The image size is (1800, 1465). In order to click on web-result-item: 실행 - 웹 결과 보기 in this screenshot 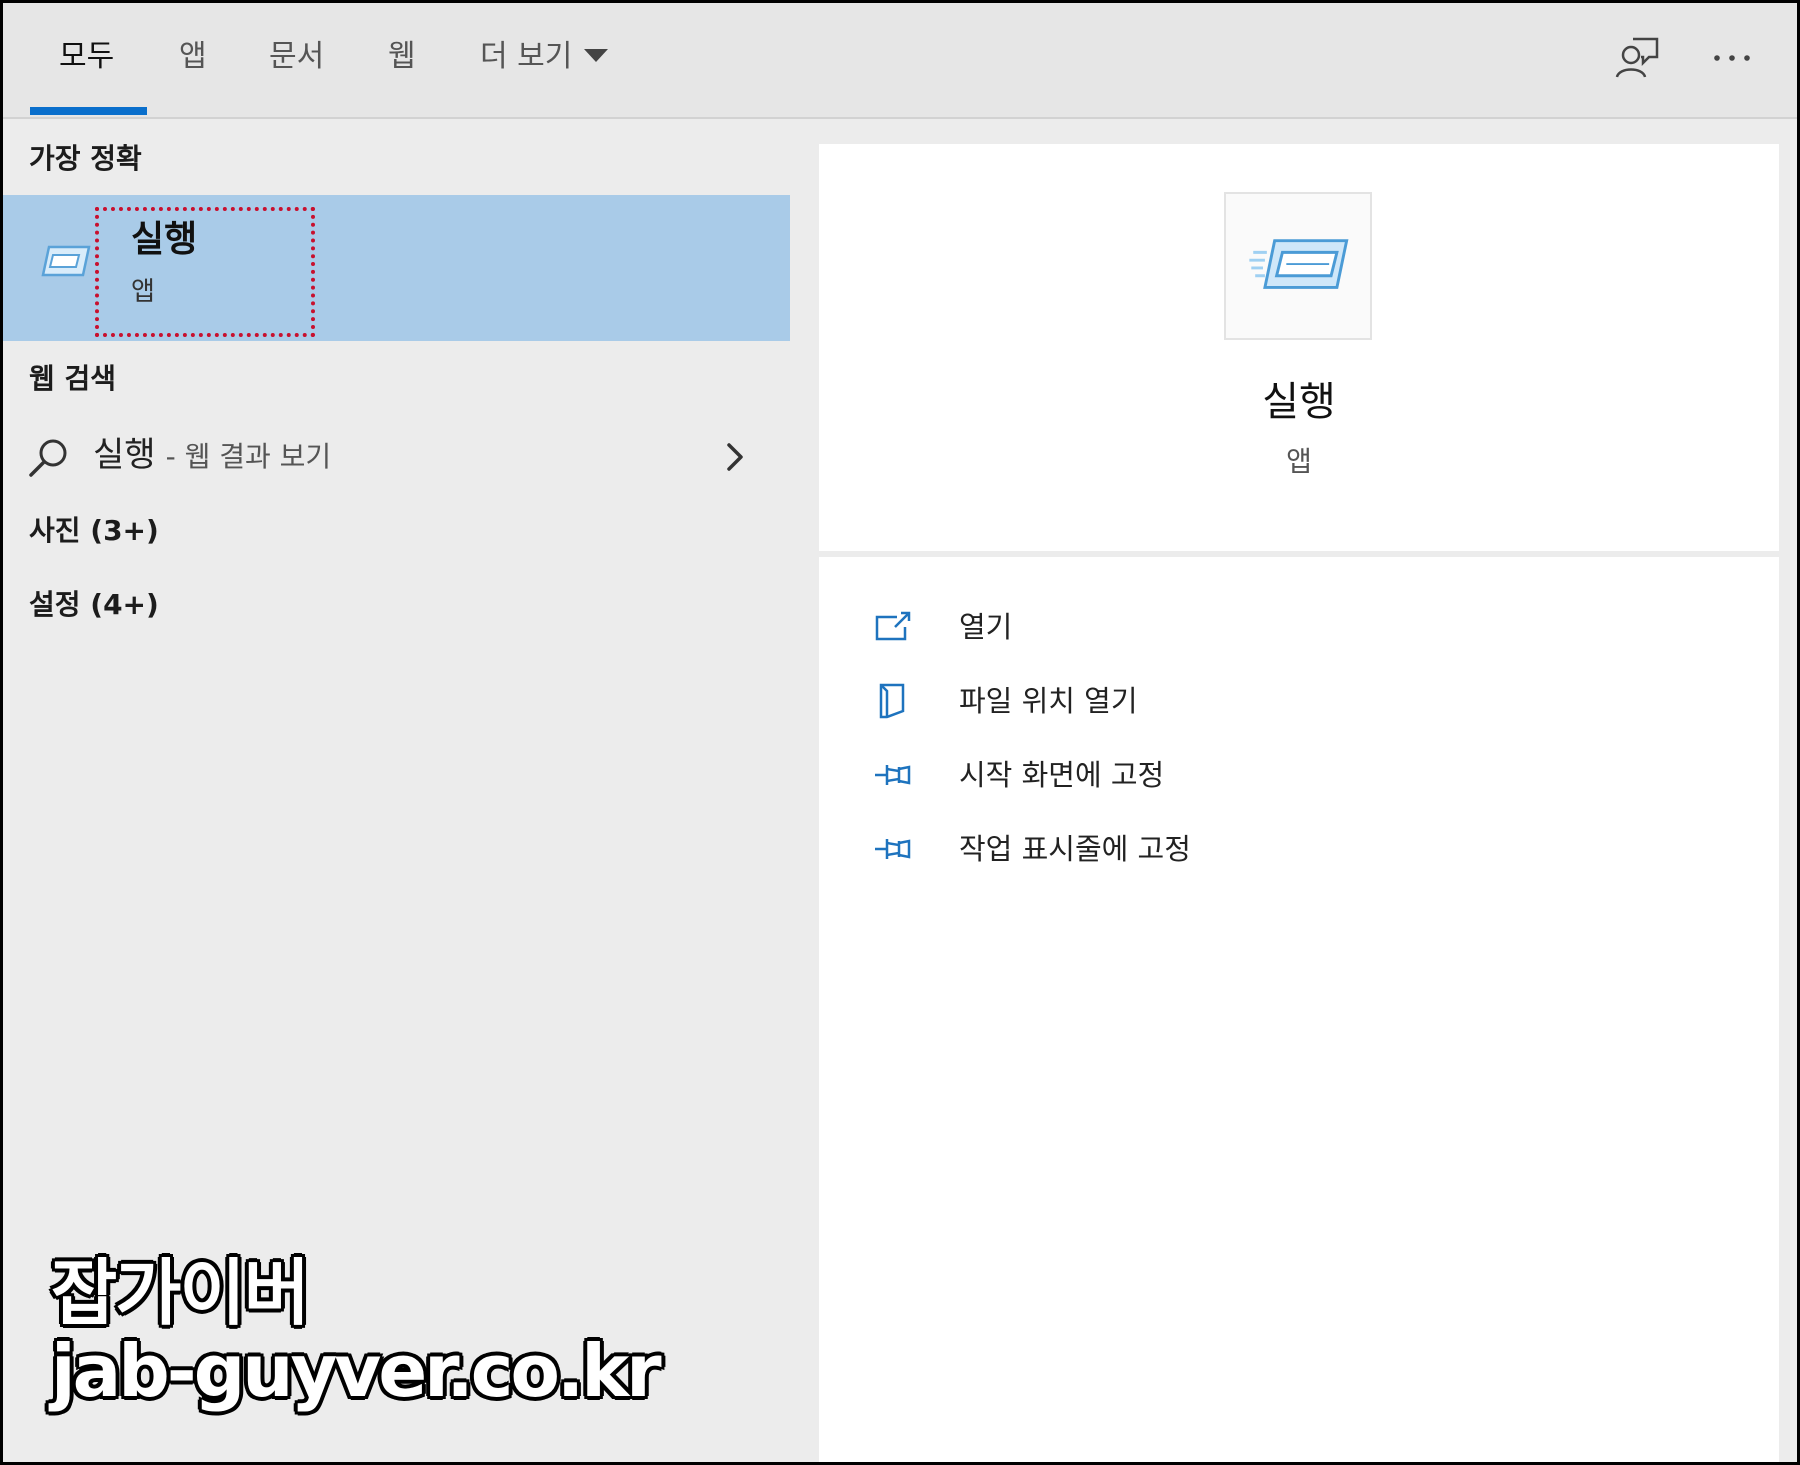, I will do `click(396, 456)`.